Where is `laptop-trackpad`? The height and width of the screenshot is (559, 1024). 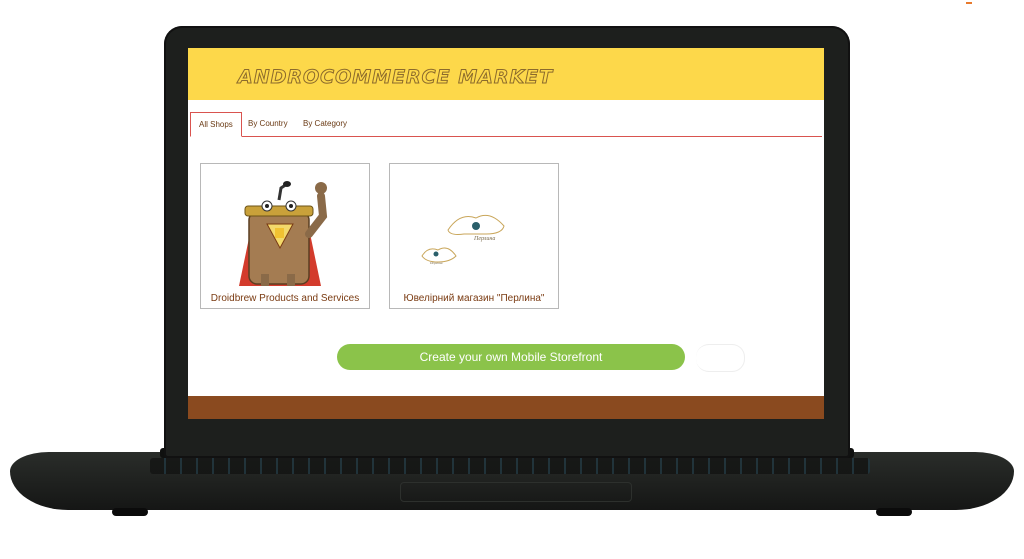 laptop-trackpad is located at coordinates (516, 492).